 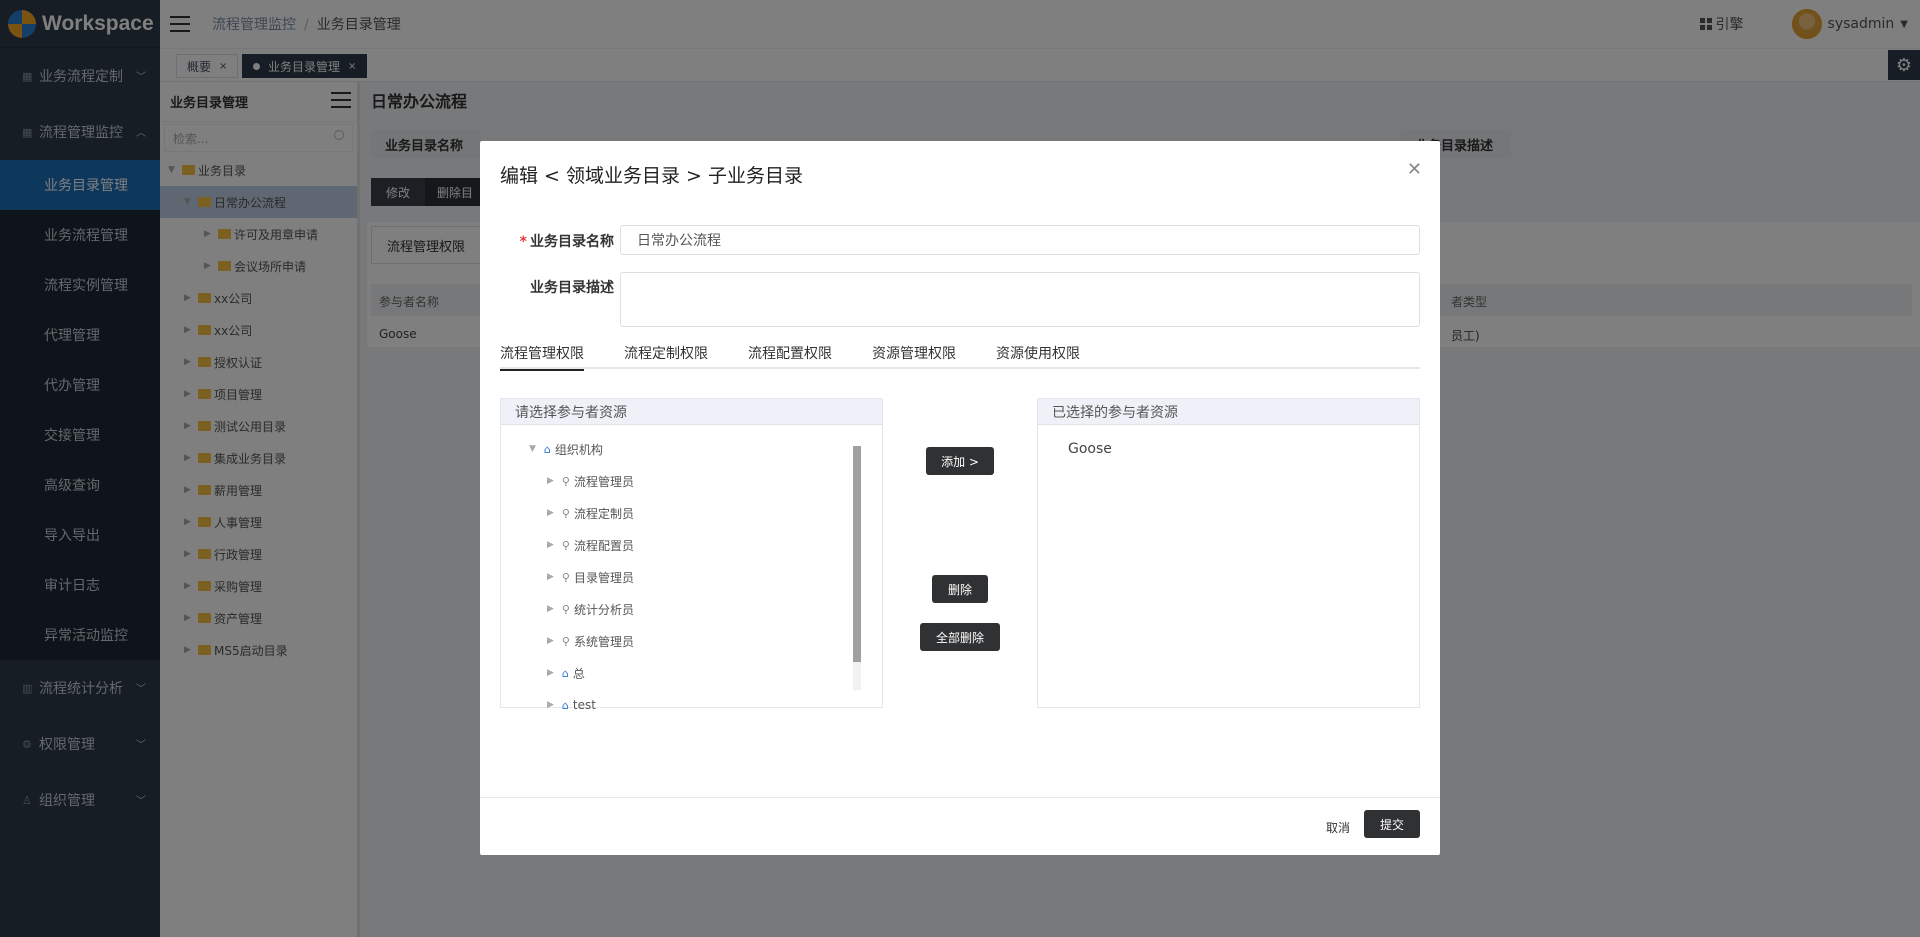 I want to click on dialog-footer: 取消 提交, so click(x=960, y=826).